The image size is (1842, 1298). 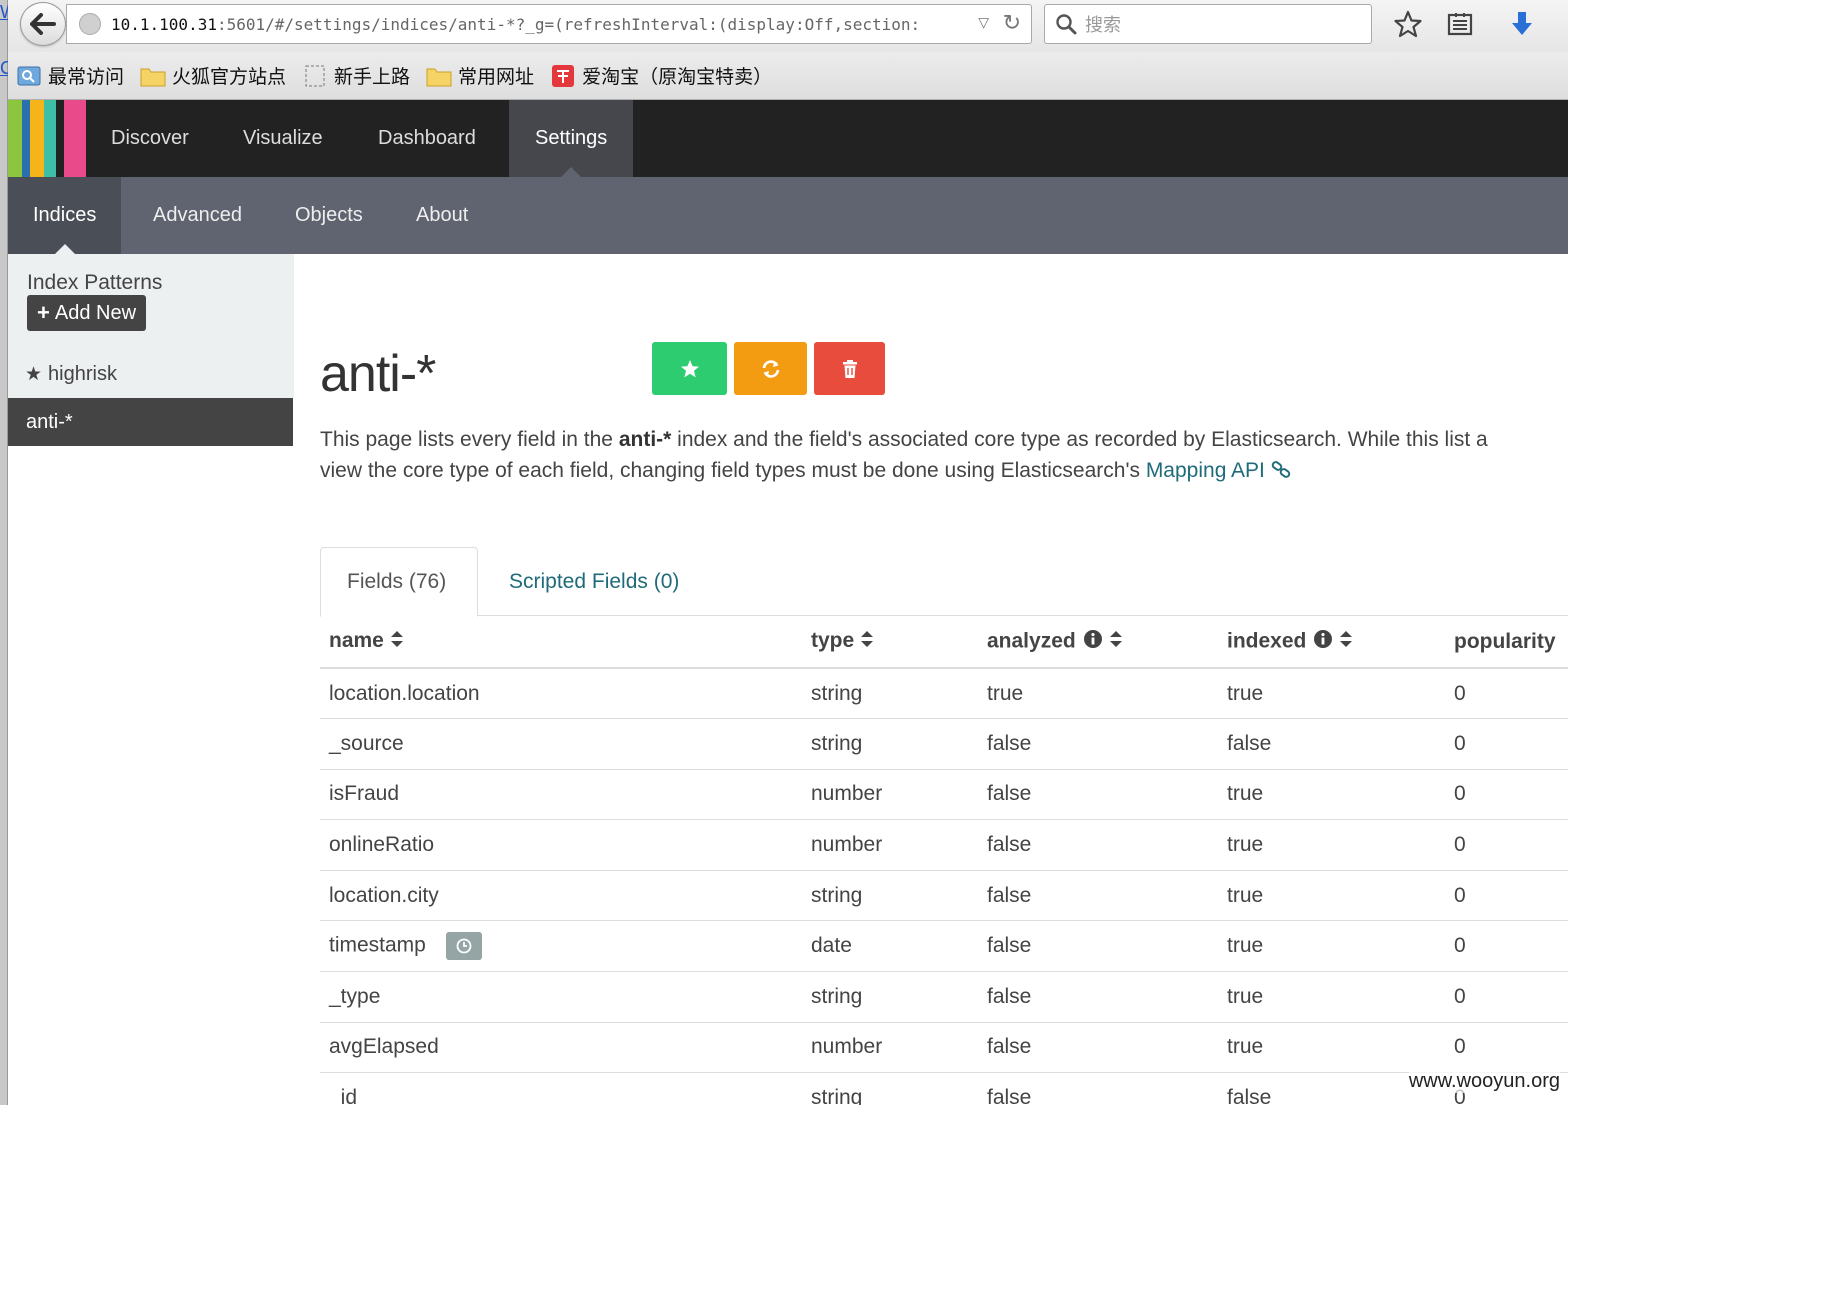 I want to click on table-row: location.location string true true 0, so click(x=944, y=693).